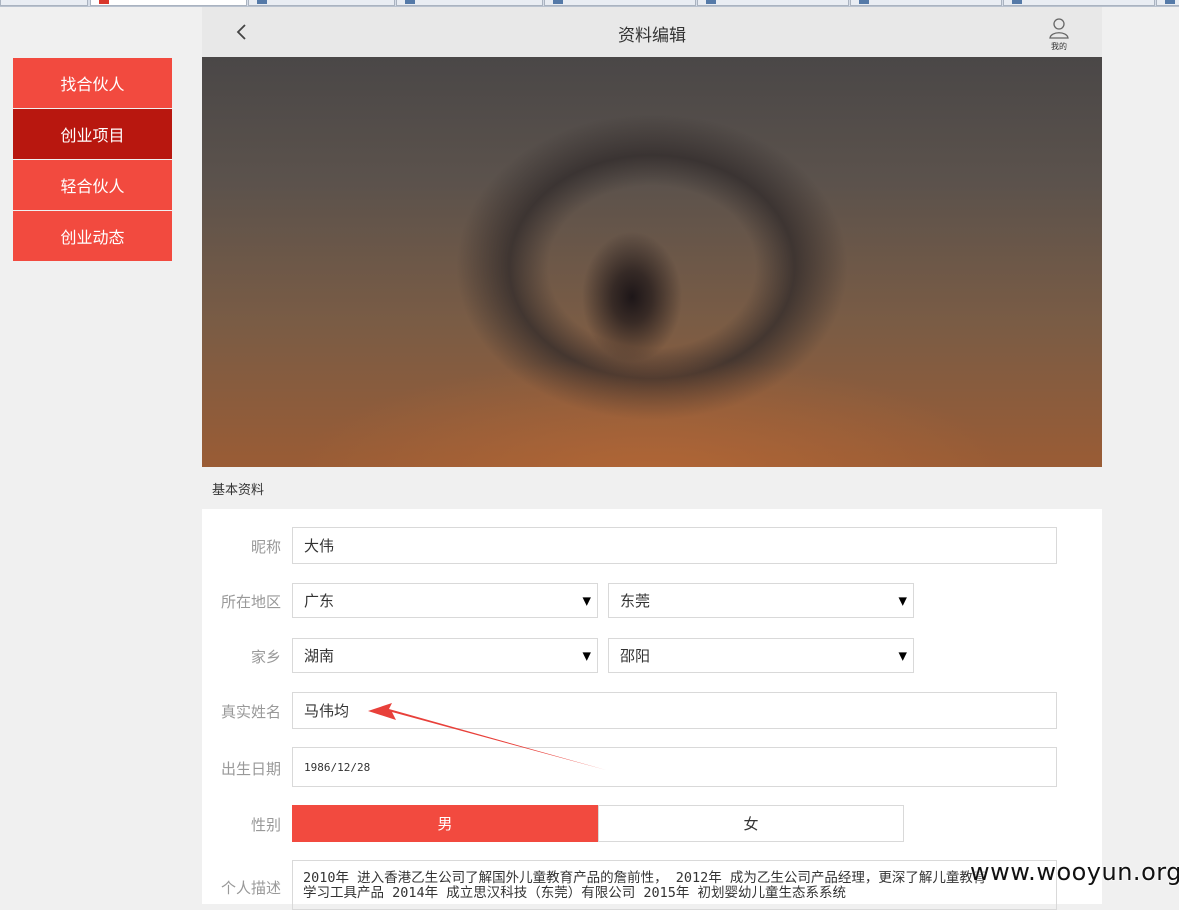 The image size is (1179, 910). What do you see at coordinates (652, 36) in the screenshot?
I see `page-title: 资料编辑` at bounding box center [652, 36].